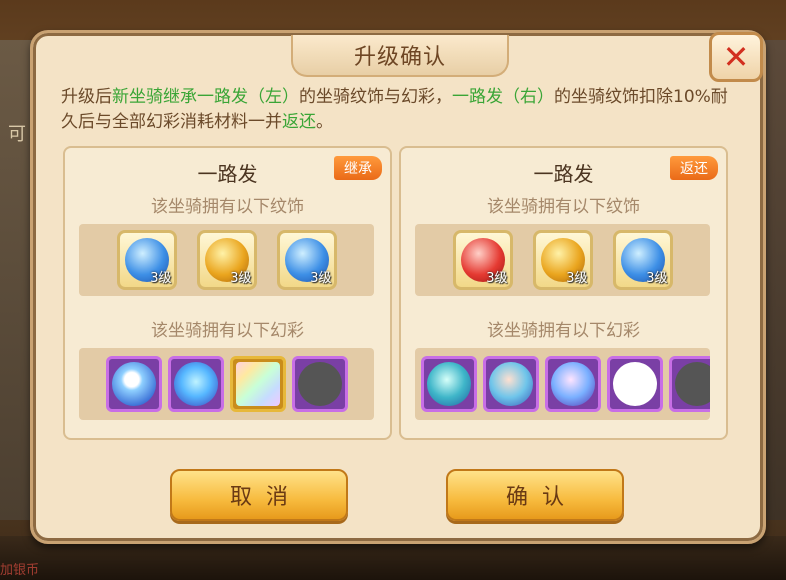  What do you see at coordinates (449, 384) in the screenshot?
I see `leaf-skin-icon` at bounding box center [449, 384].